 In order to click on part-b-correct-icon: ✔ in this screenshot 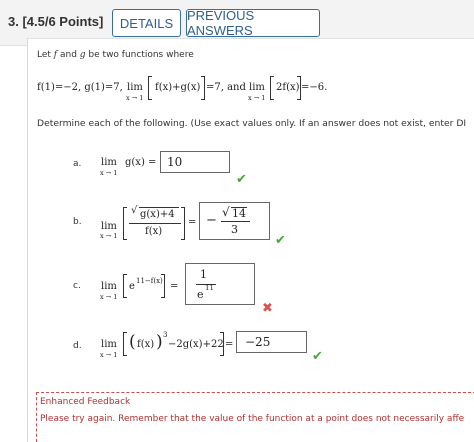, I will do `click(280, 239)`.